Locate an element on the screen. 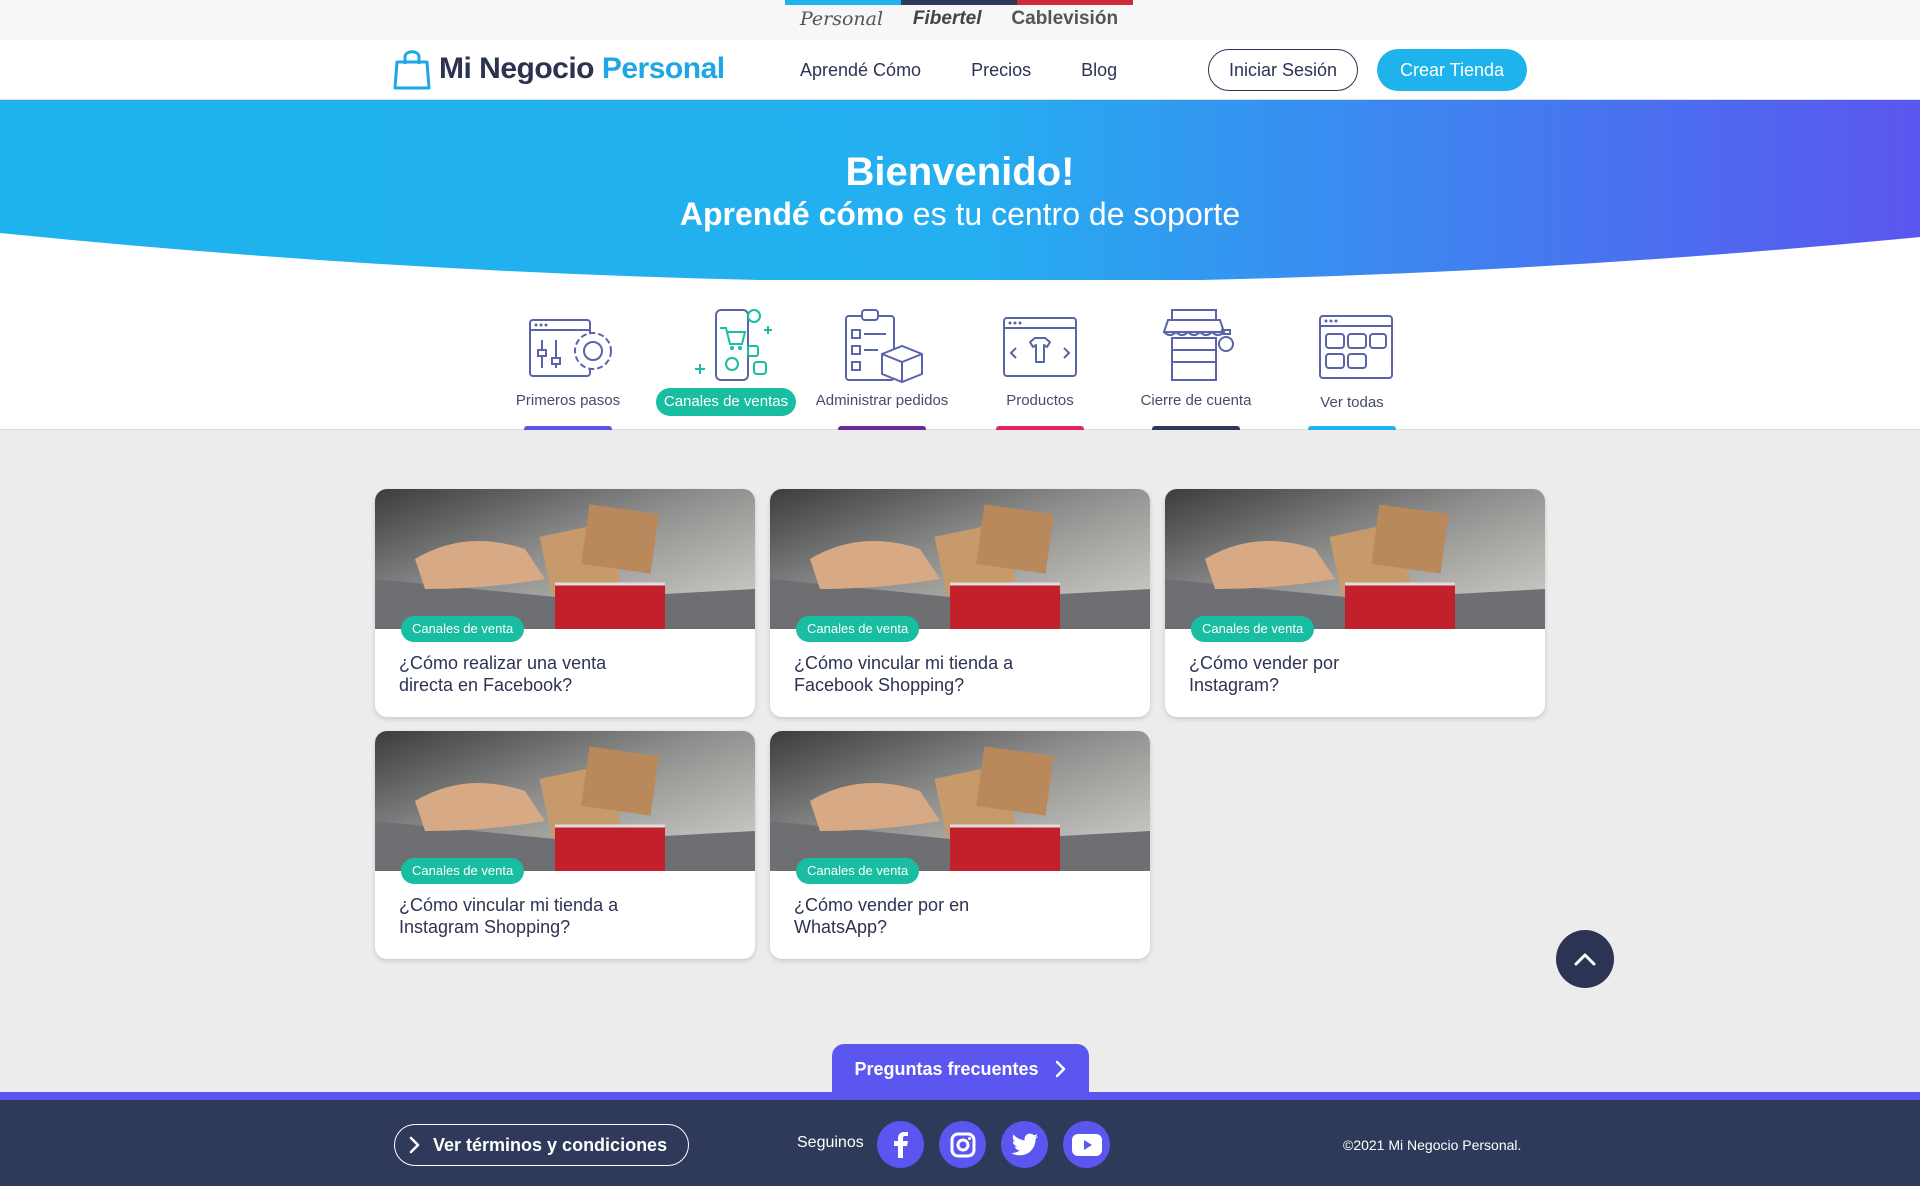  settings-panel-icon is located at coordinates (570, 348).